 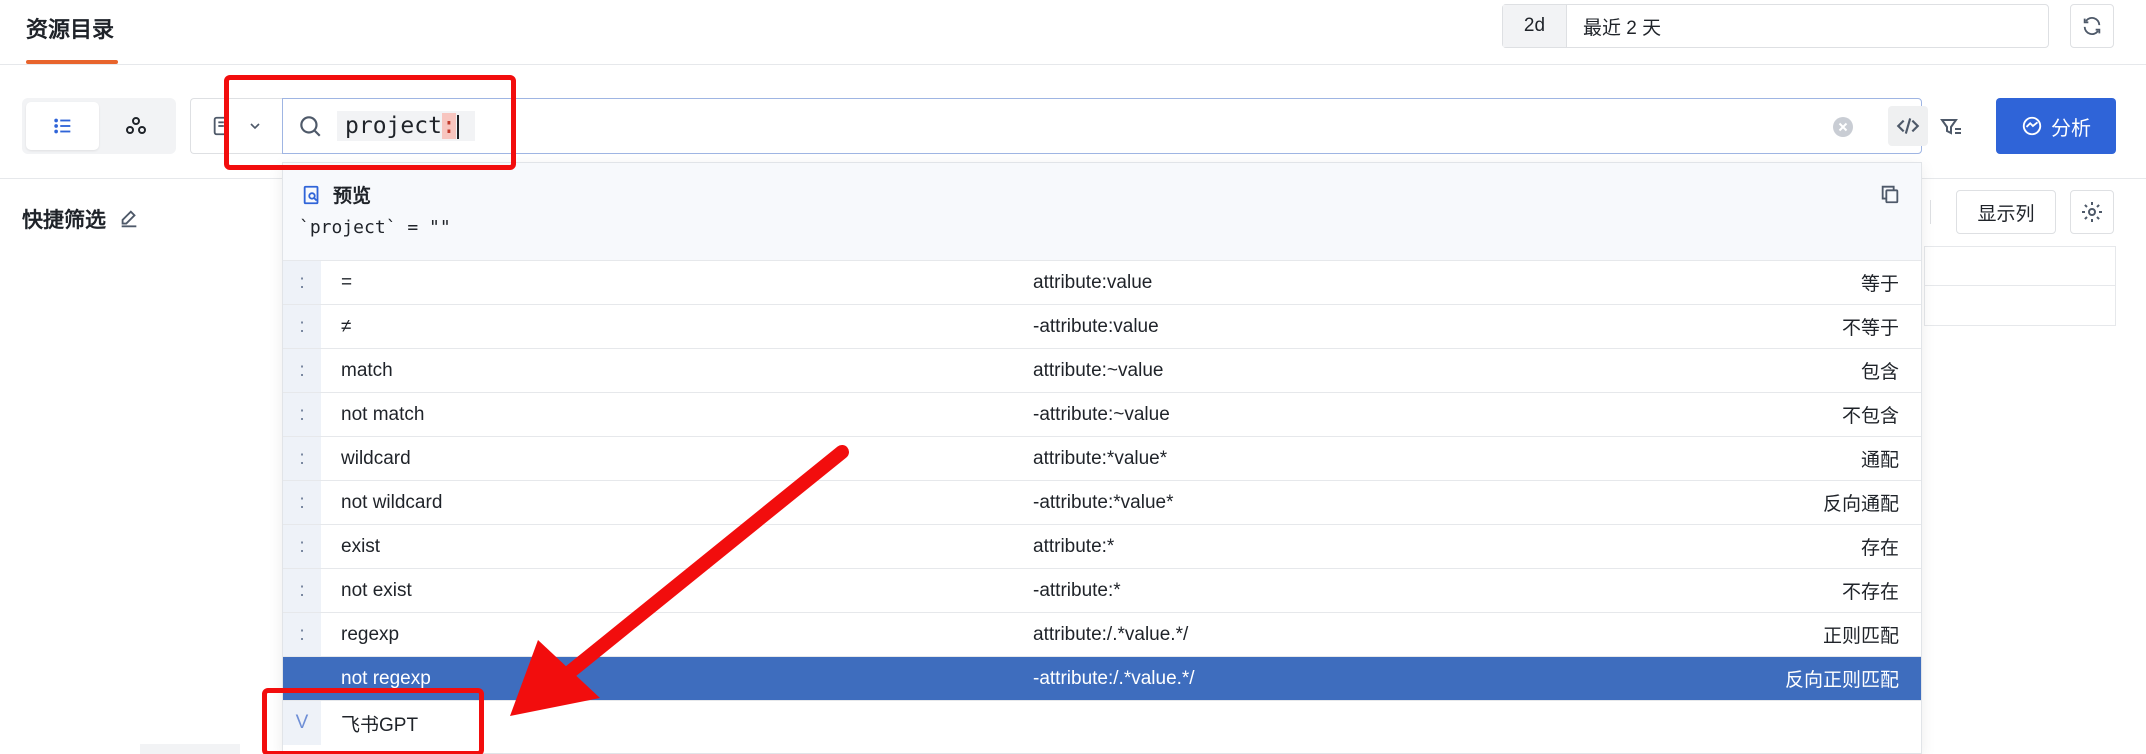 I want to click on operator-description: 反向正则匹配, so click(x=1841, y=680).